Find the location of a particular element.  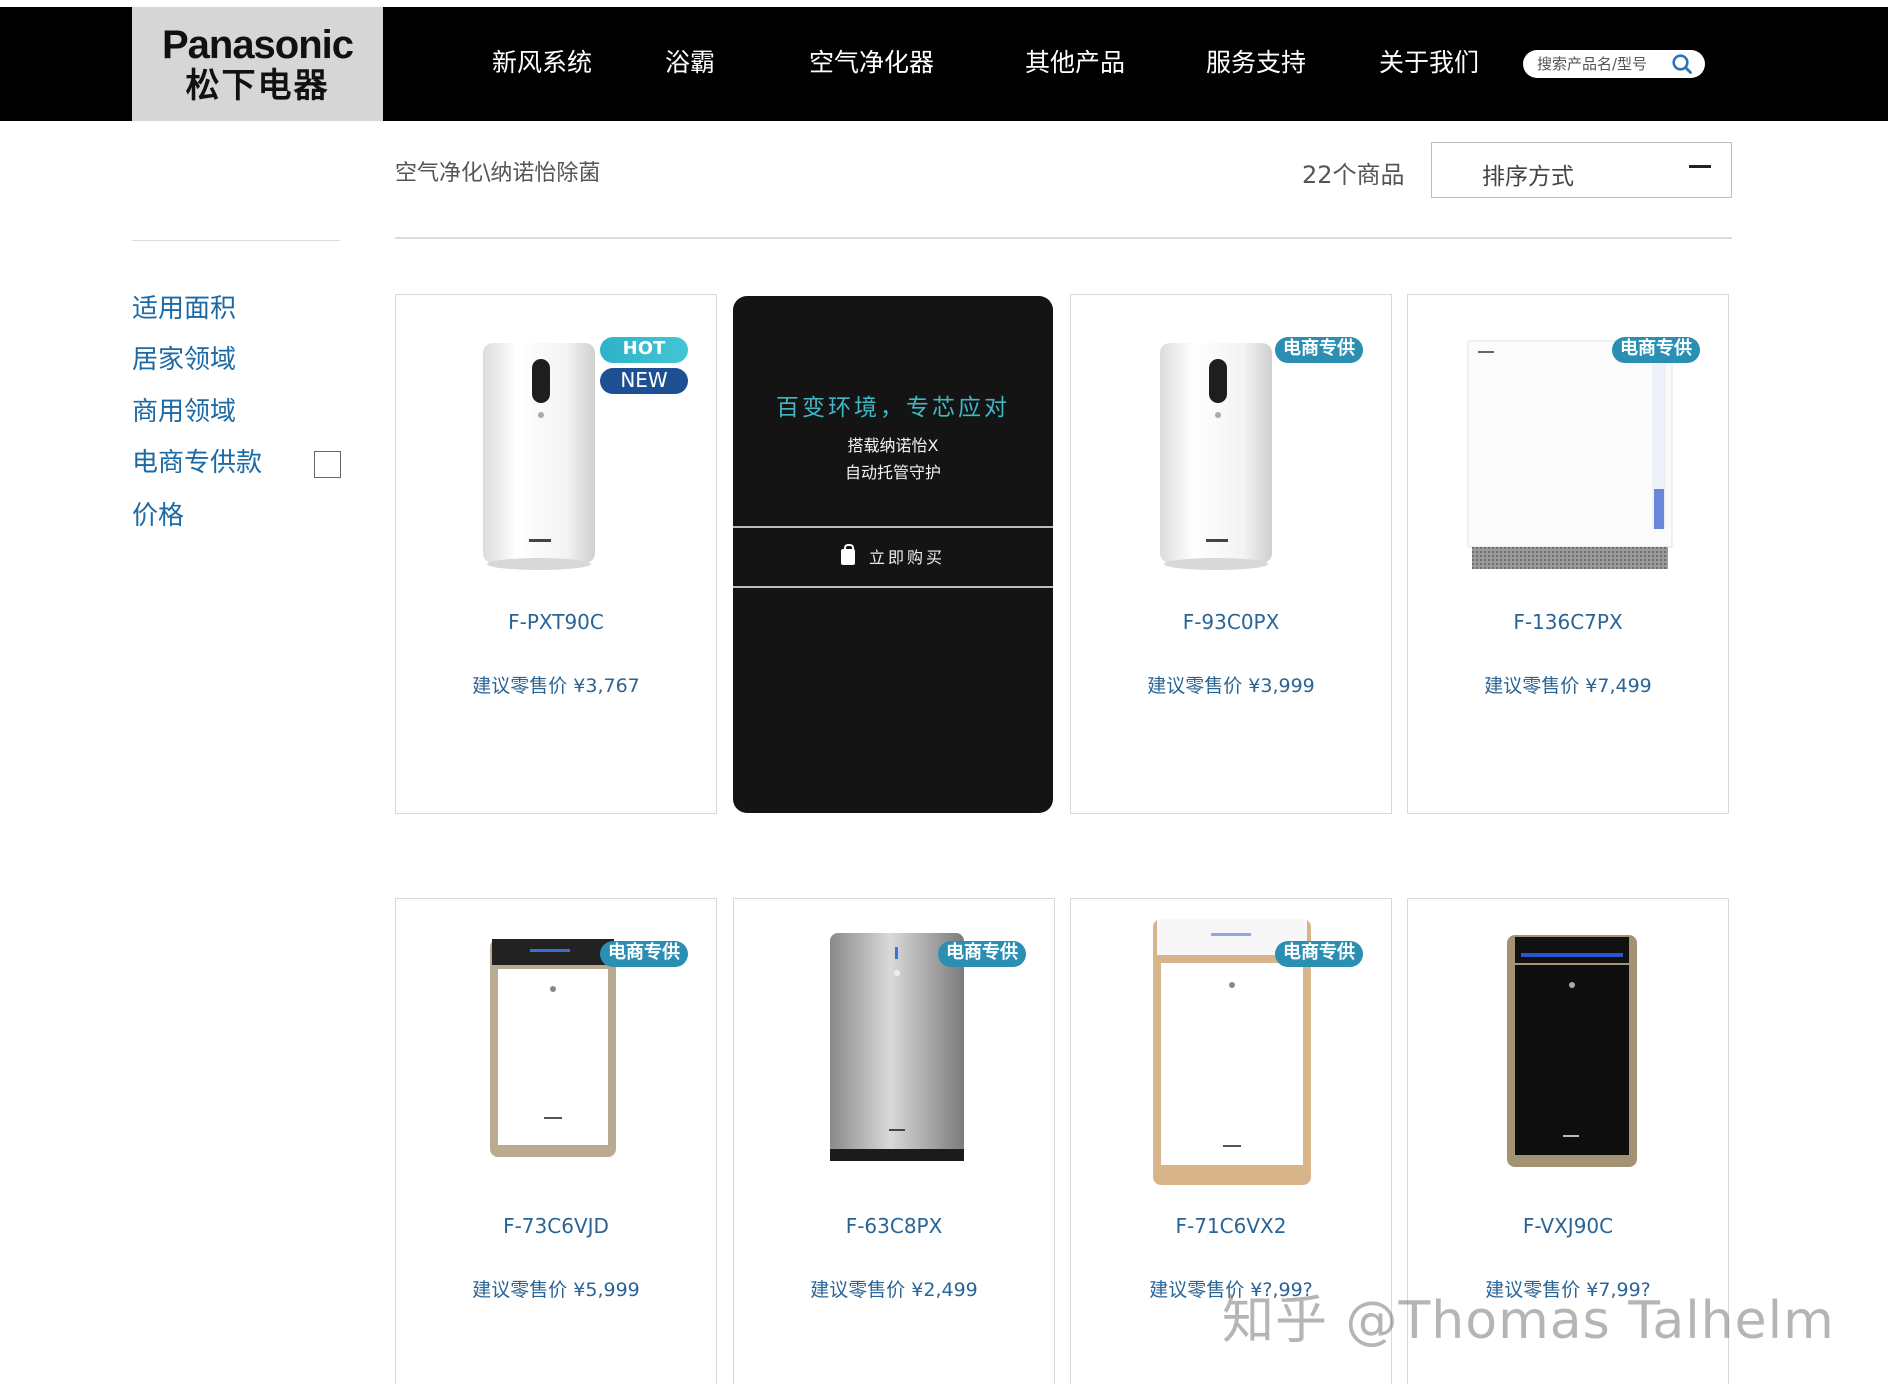

filter-price: 价格 is located at coordinates (158, 516).